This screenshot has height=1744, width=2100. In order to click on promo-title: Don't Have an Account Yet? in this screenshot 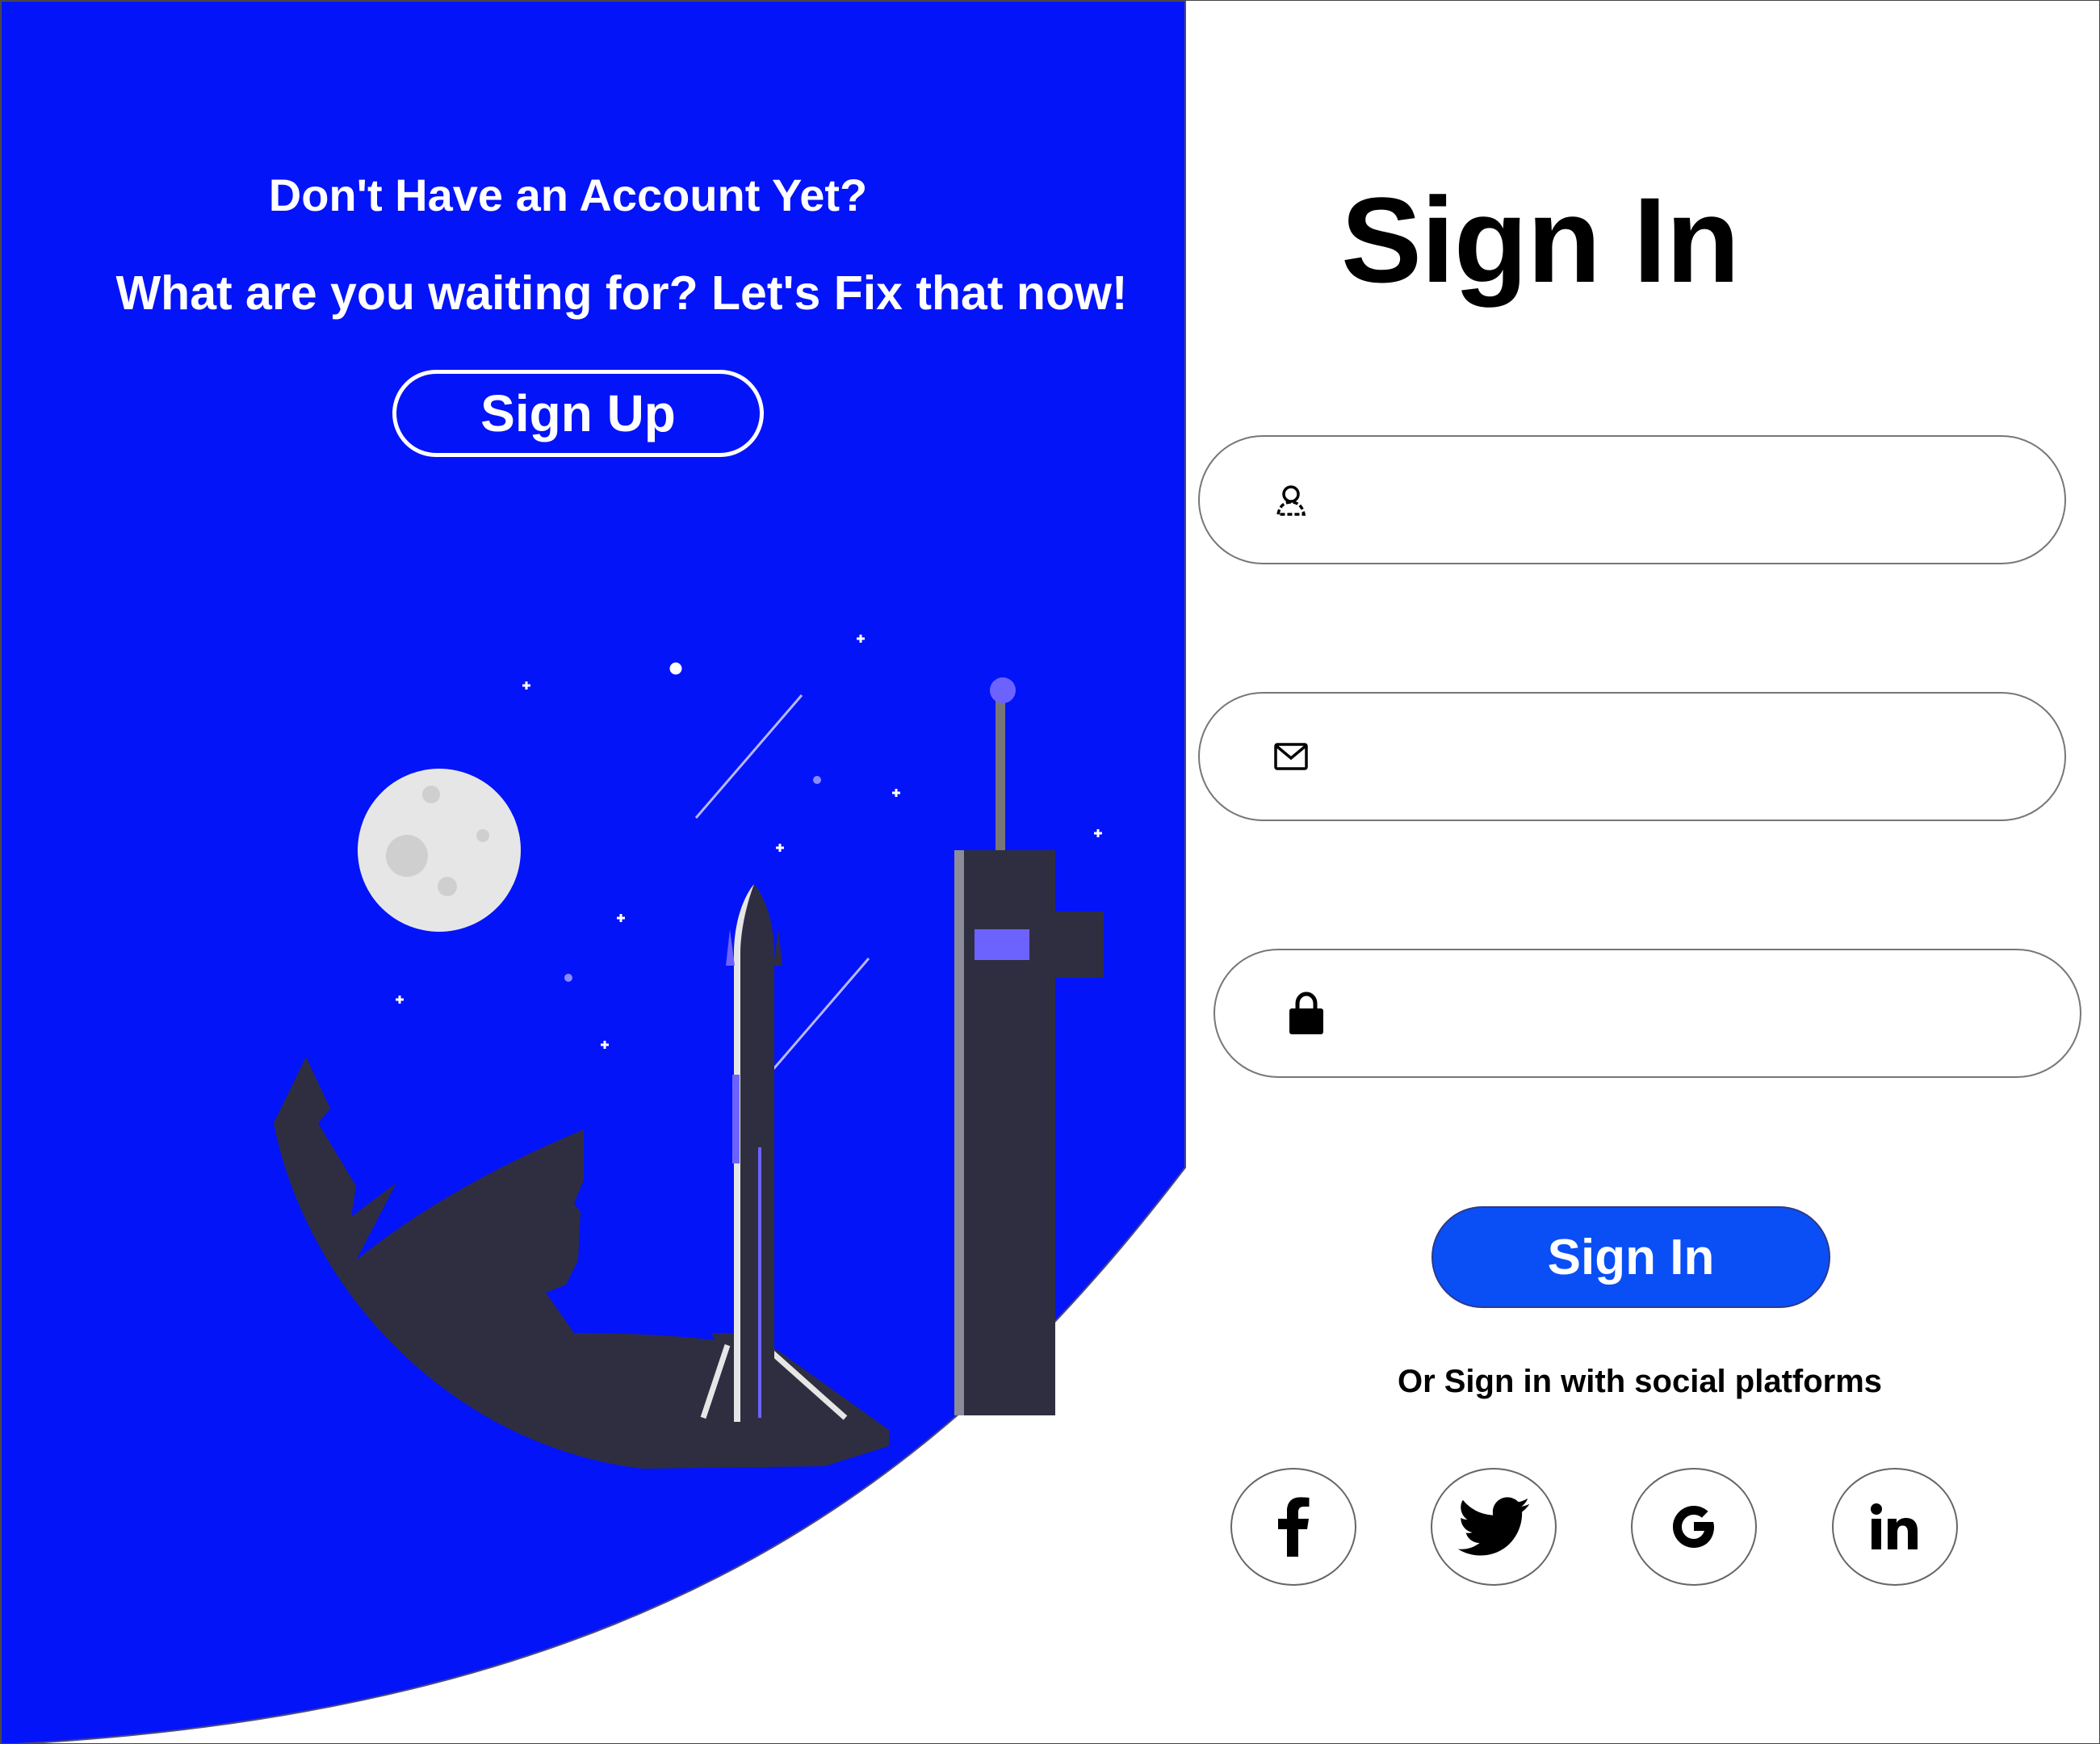, I will do `click(568, 195)`.